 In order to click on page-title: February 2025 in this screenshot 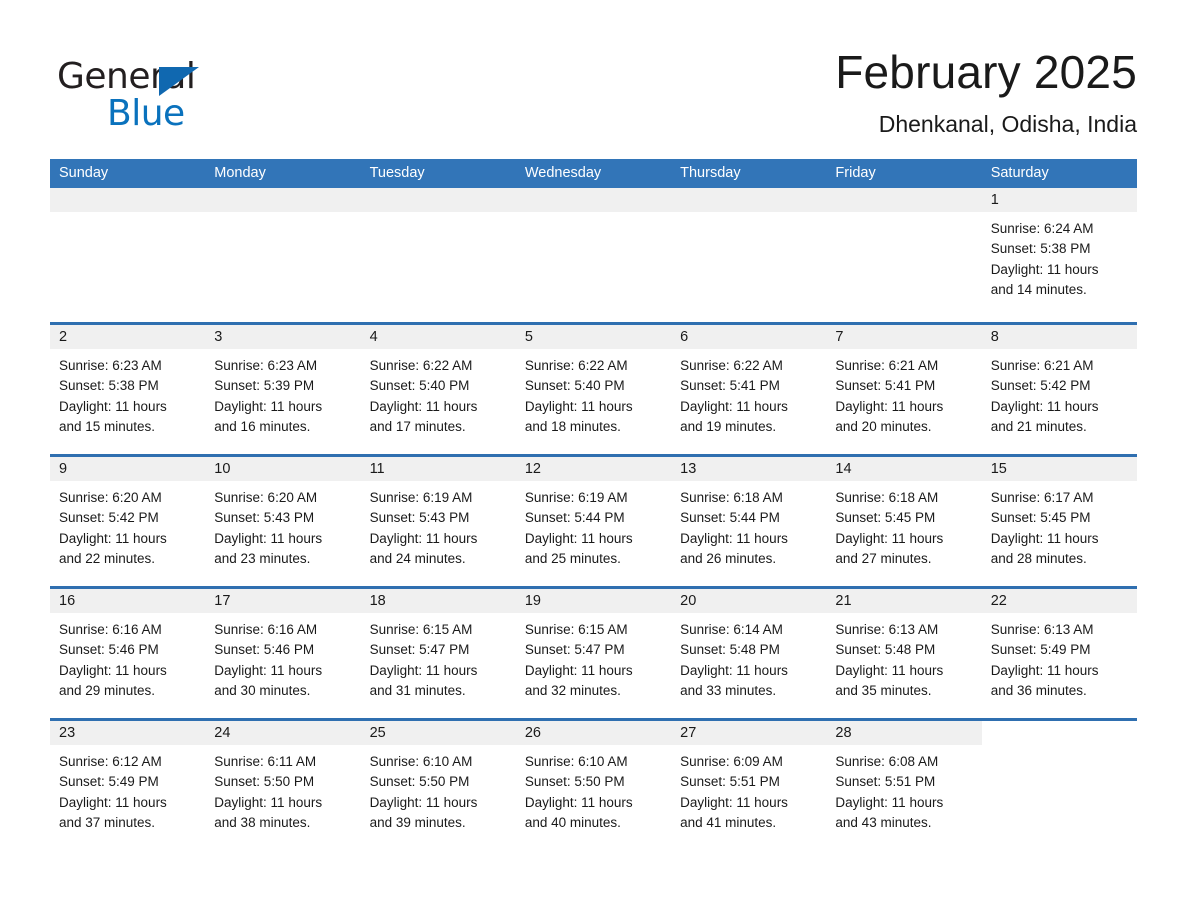, I will do `click(986, 72)`.